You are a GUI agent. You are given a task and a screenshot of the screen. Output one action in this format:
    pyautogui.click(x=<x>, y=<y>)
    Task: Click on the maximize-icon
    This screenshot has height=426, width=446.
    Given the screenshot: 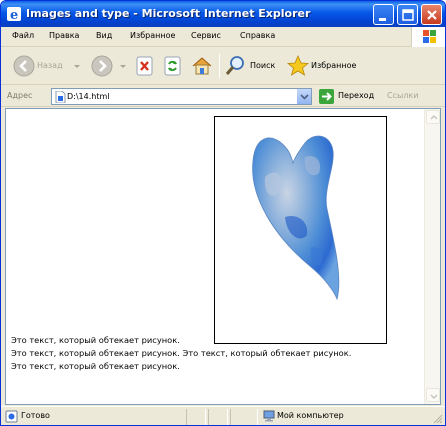 What is the action you would take?
    pyautogui.click(x=408, y=15)
    